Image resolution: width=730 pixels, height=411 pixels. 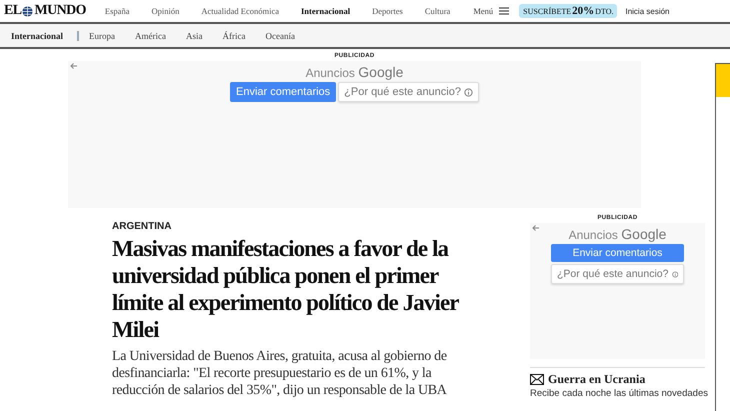 I want to click on headline: Masivas manifestaciones a favor de la universidad pública ponen el primer límite al experimento político de Javier Milei, so click(x=286, y=289).